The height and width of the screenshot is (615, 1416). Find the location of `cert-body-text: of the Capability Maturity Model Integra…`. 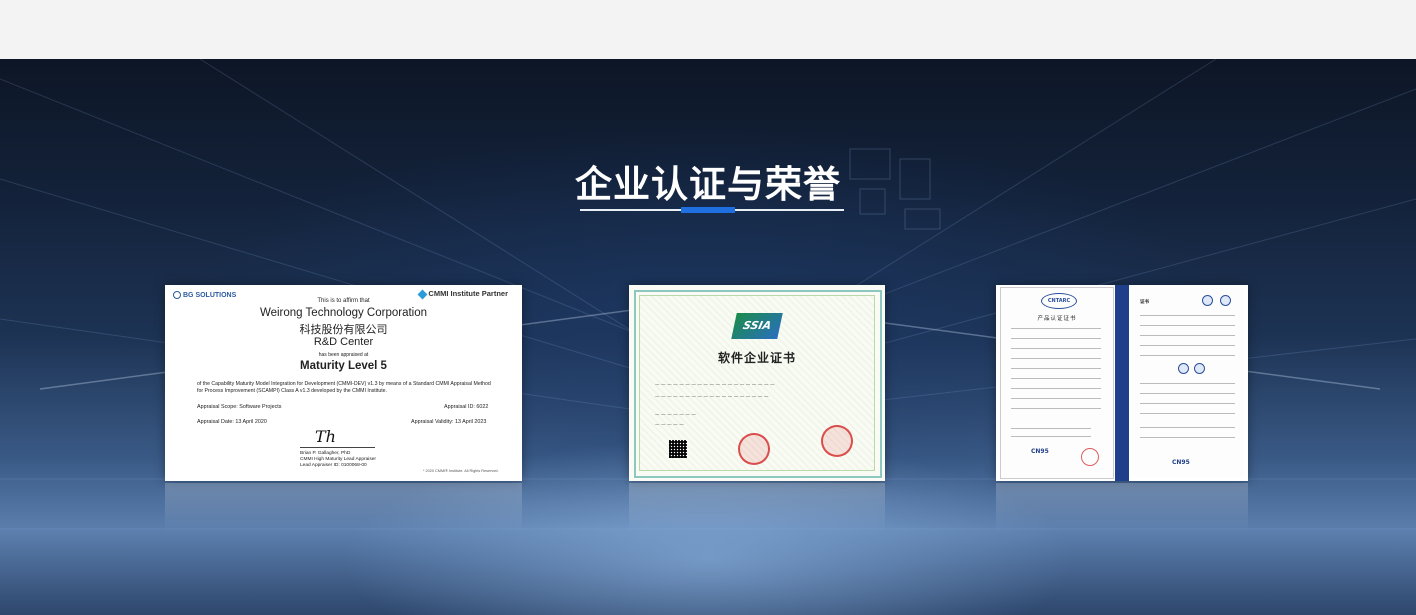

cert-body-text: of the Capability Maturity Model Integra… is located at coordinates (344, 387).